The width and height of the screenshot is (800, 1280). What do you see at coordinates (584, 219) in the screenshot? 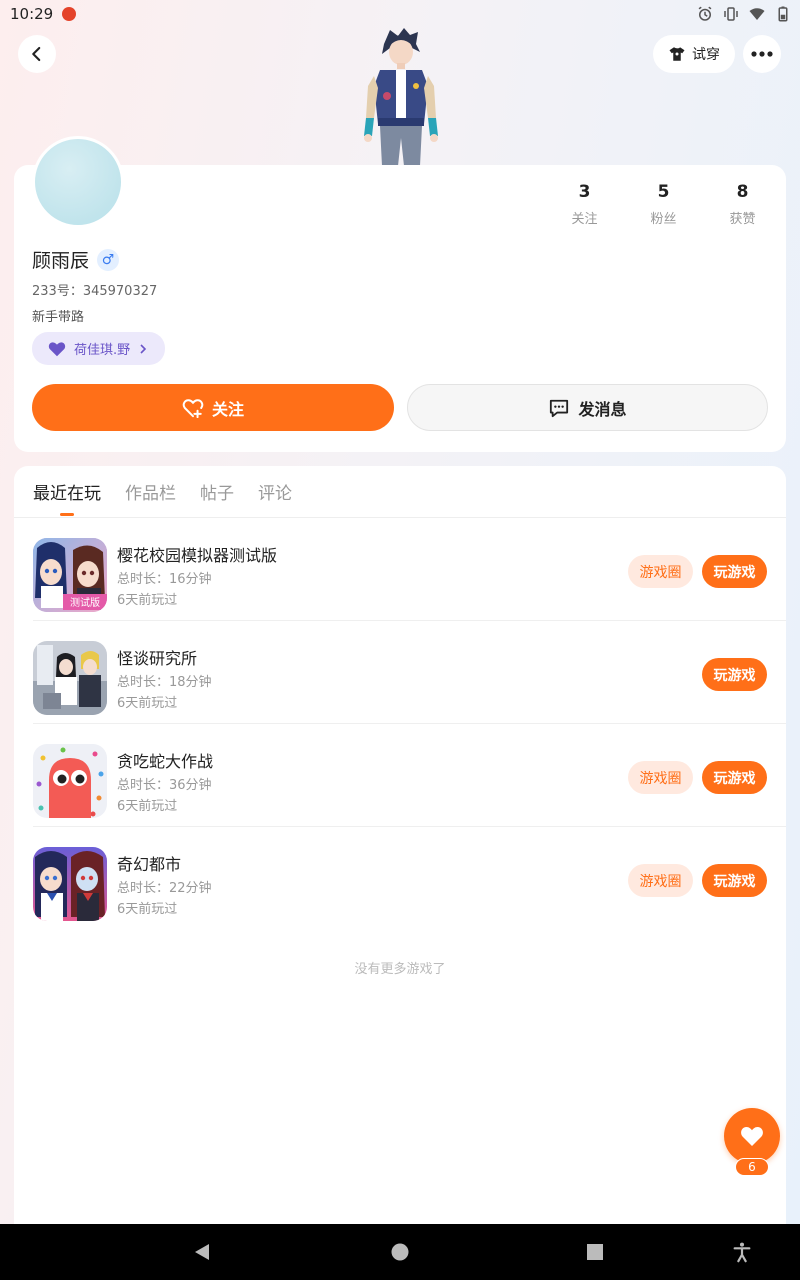
I see `stat-label: 关注` at bounding box center [584, 219].